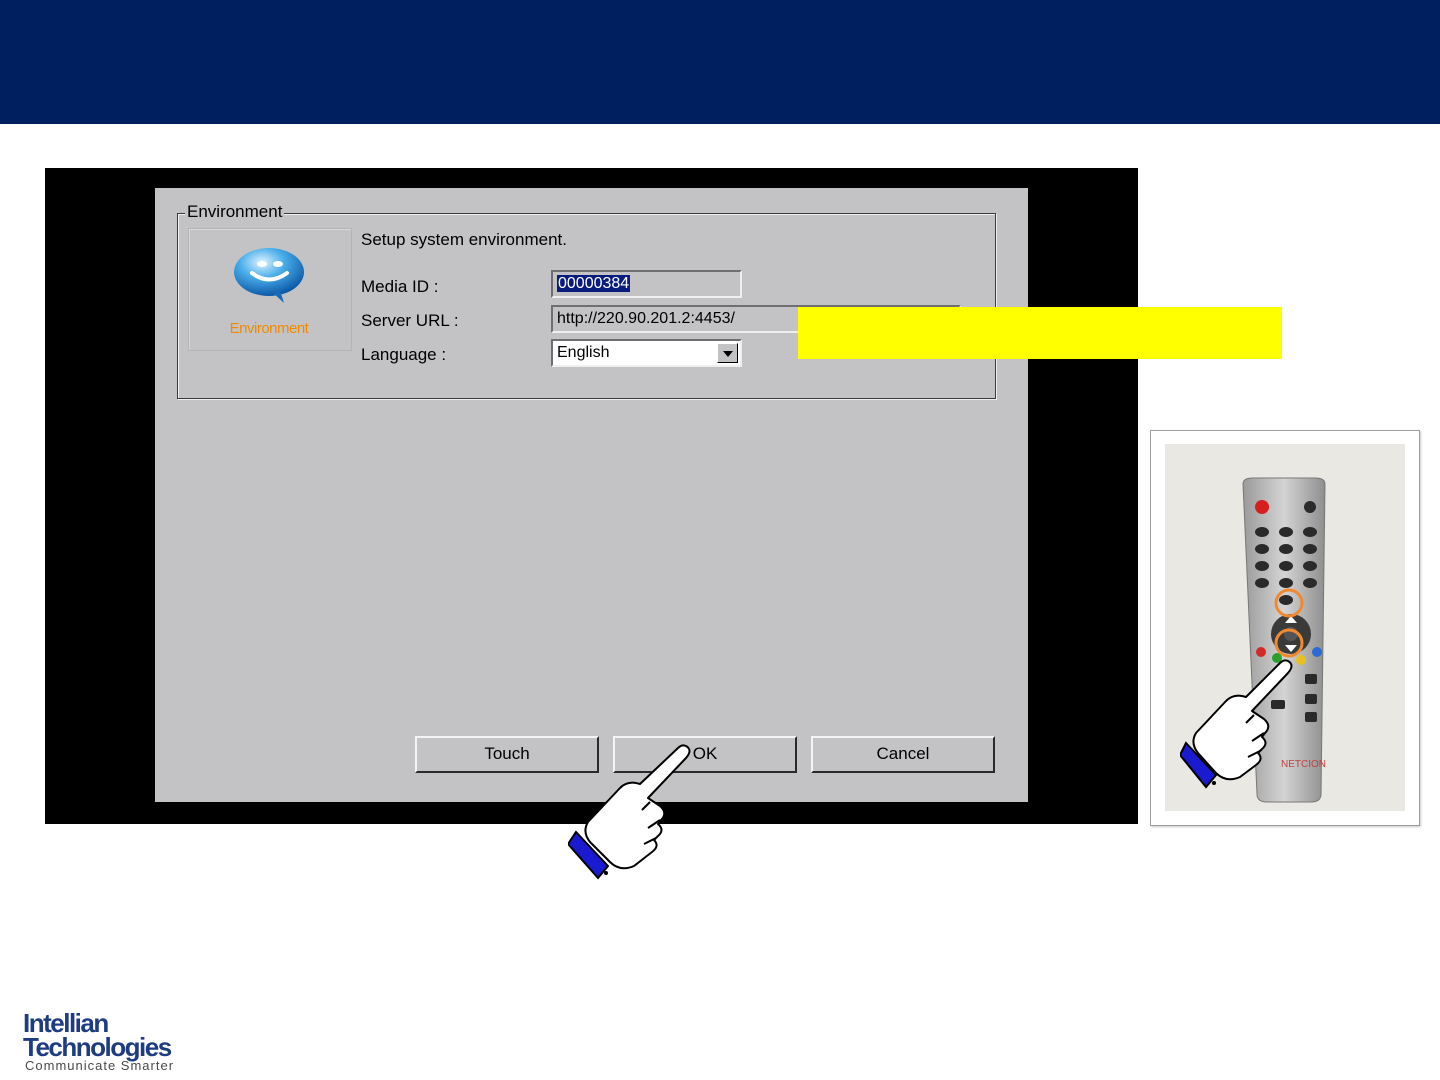 The image size is (1440, 1080). I want to click on server-url-value: http://220.90.201.2:4453/, so click(646, 318).